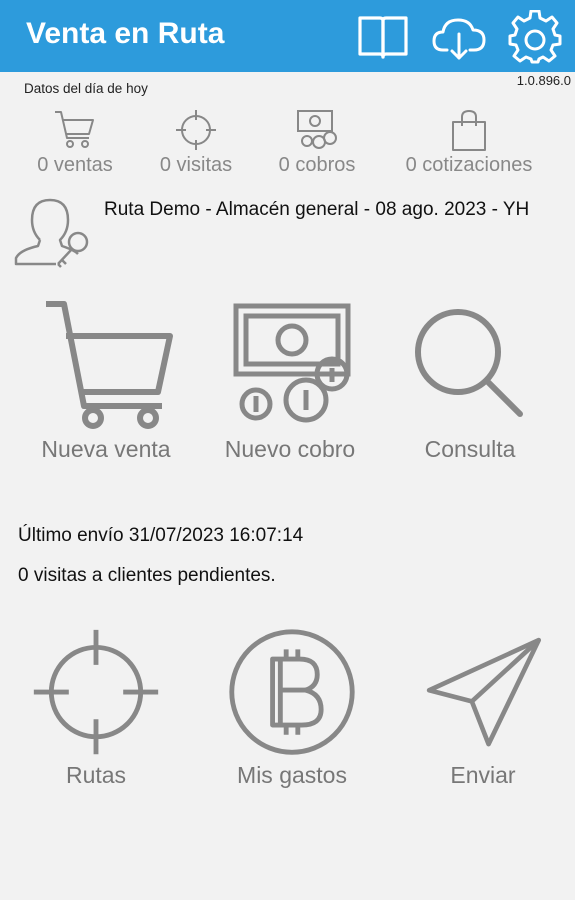  I want to click on stat-cobros: 0 cobros, so click(317, 142).